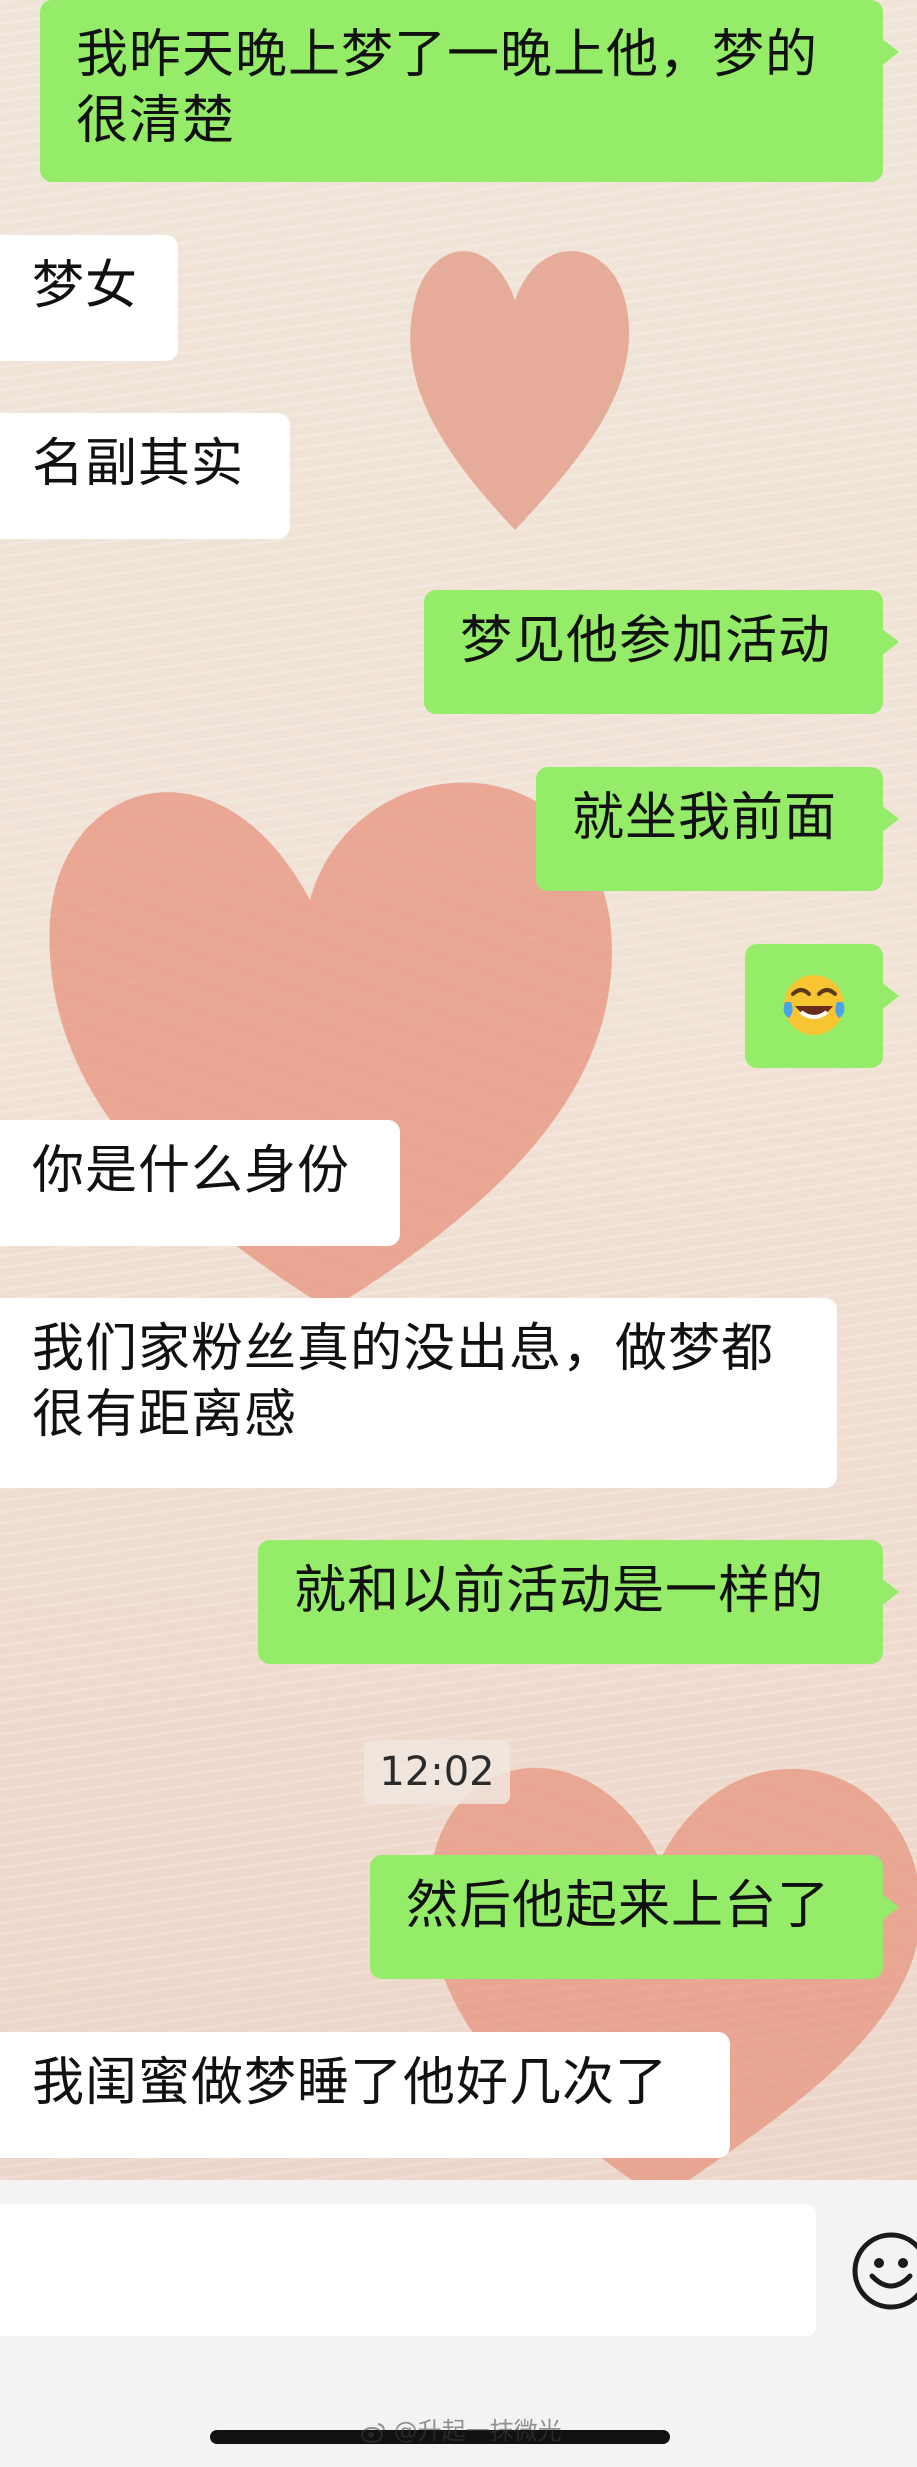 Image resolution: width=917 pixels, height=2467 pixels. I want to click on watermark: @升起一抹微光, so click(461, 2431).